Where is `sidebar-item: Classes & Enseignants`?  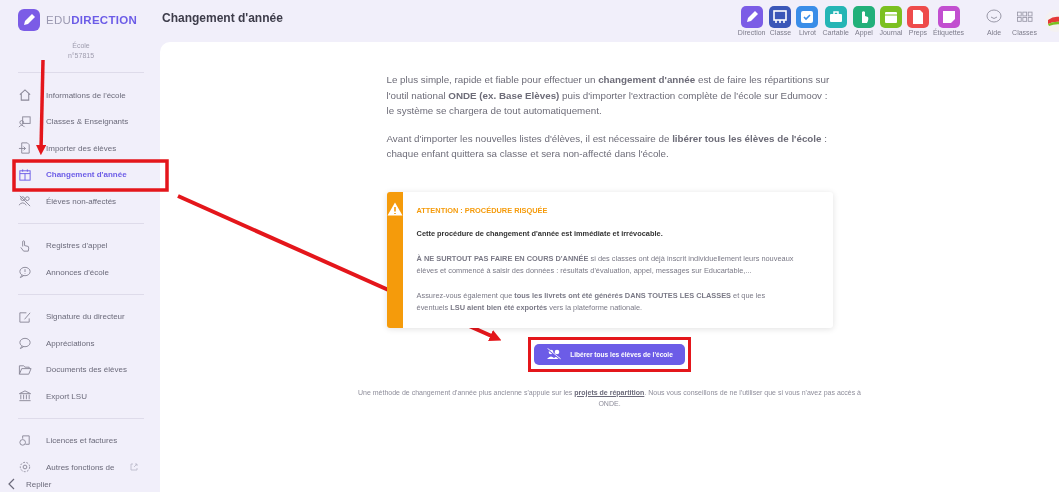
sidebar-item: Classes & Enseignants is located at coordinates (81, 121).